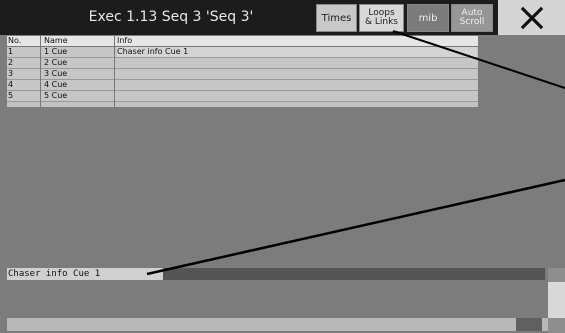 The width and height of the screenshot is (565, 333). I want to click on table-row: 1 1 Cue Chaser info Cue 1, so click(242, 52).